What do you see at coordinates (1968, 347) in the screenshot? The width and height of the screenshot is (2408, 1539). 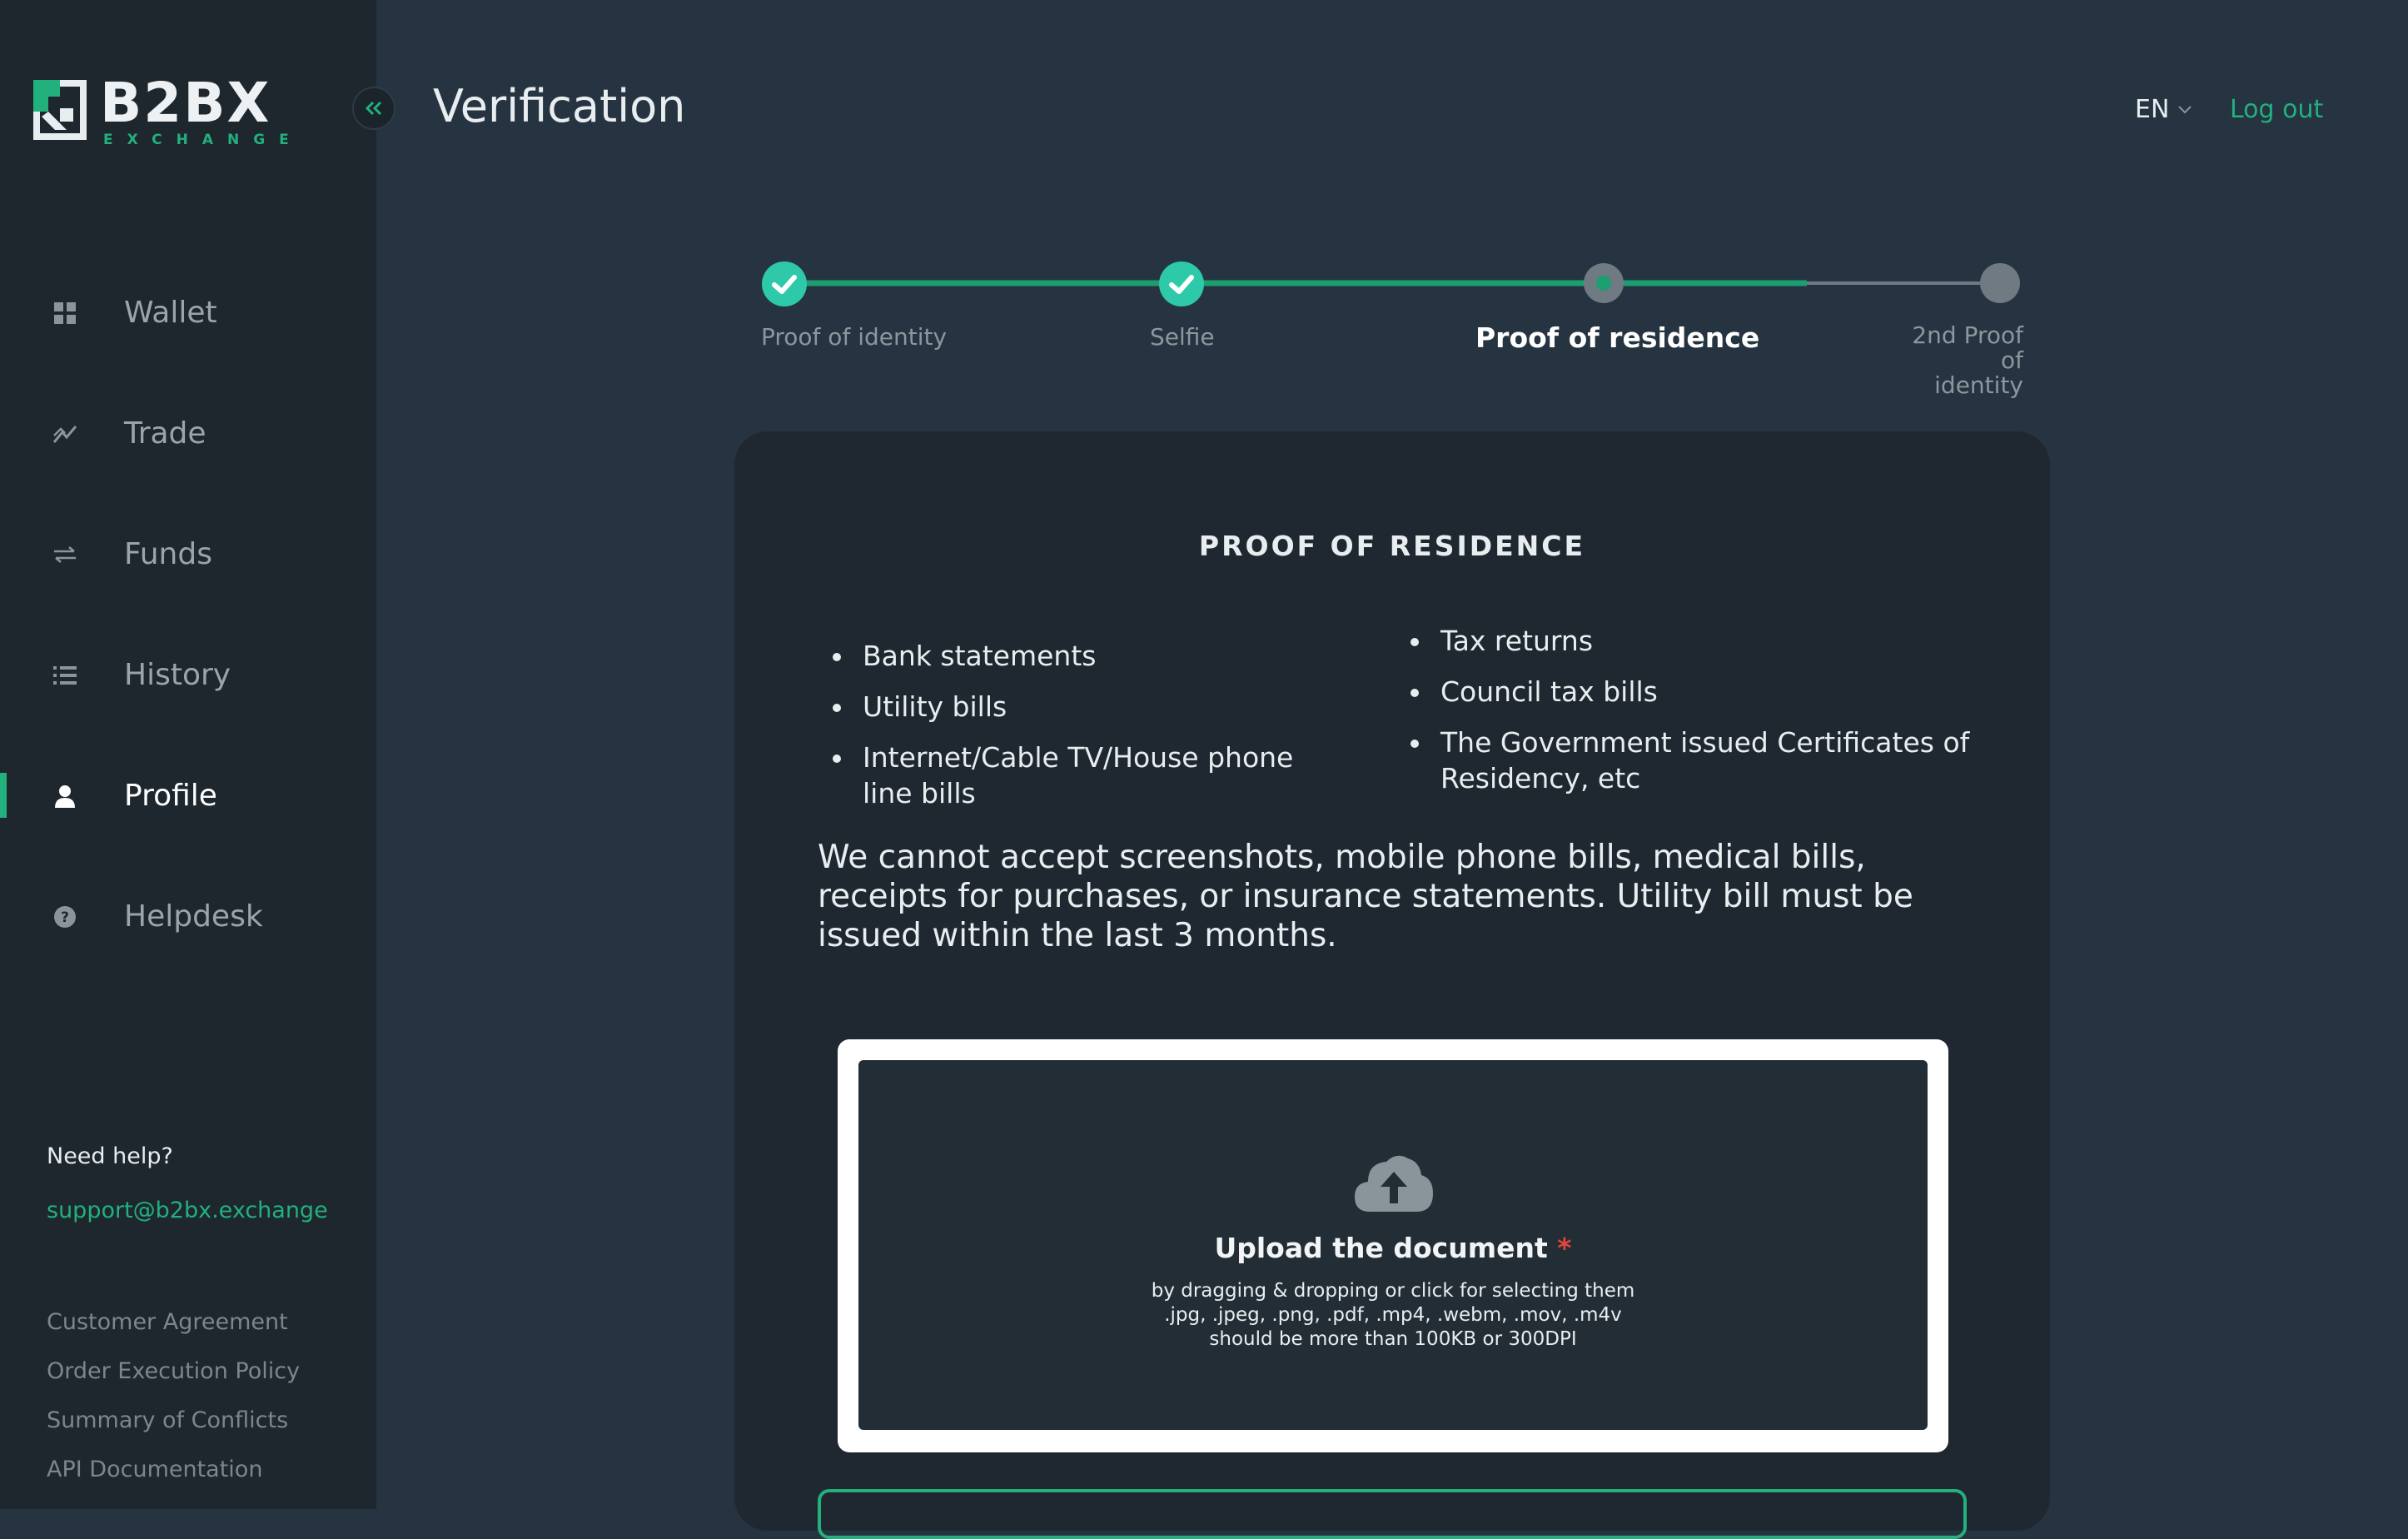 I see `step-label-line: 2nd Proof of` at bounding box center [1968, 347].